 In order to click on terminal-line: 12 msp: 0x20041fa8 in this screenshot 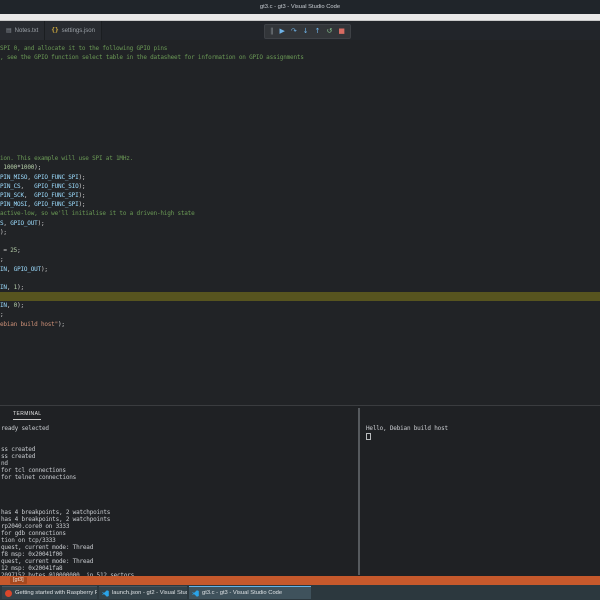, I will do `click(32, 568)`.